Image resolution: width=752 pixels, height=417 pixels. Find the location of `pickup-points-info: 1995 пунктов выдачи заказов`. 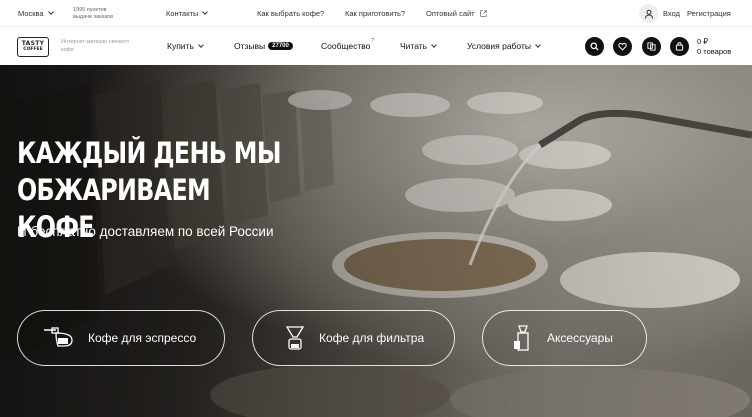

pickup-points-info: 1995 пунктов выдачи заказов is located at coordinates (93, 13).